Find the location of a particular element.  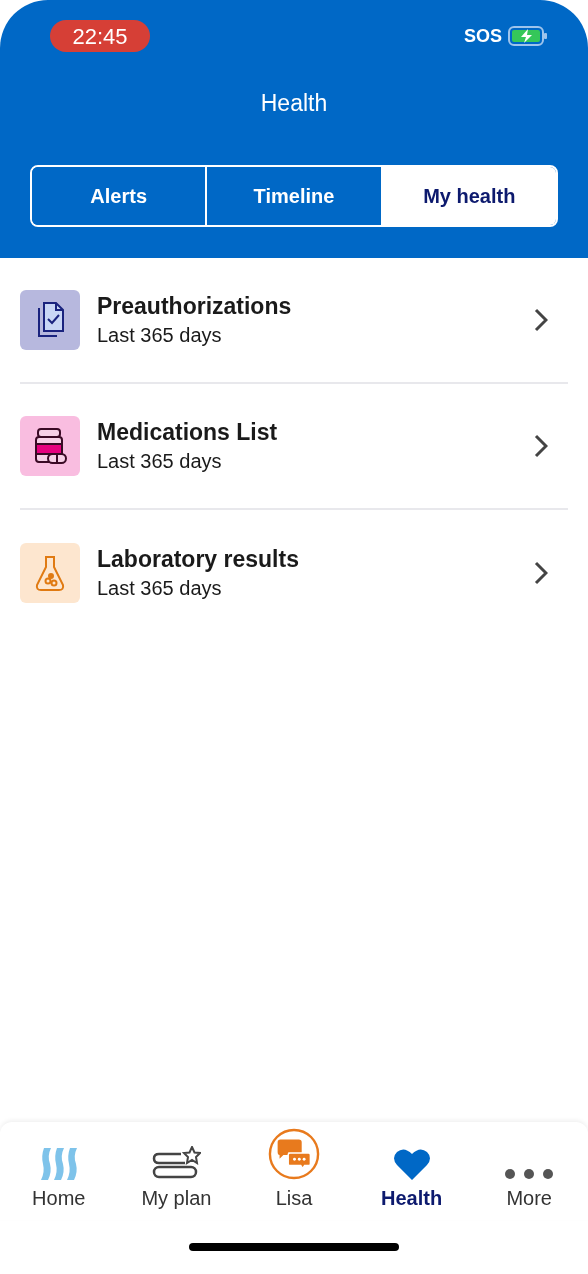

chat-icon is located at coordinates (294, 1154).